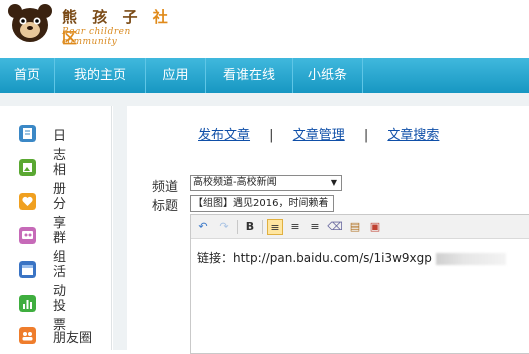  What do you see at coordinates (73, 338) in the screenshot?
I see `sidebar-item-label: 朋友圈` at bounding box center [73, 338].